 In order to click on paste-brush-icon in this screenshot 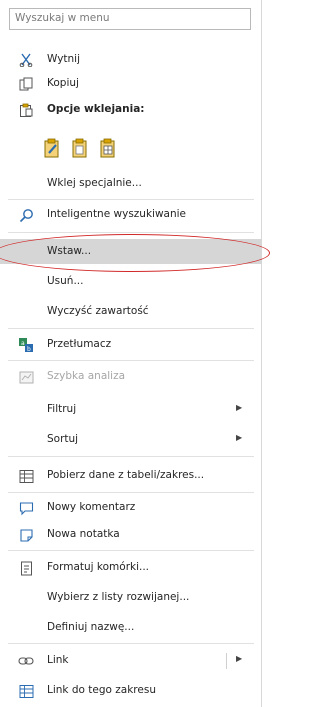, I will do `click(52, 148)`.